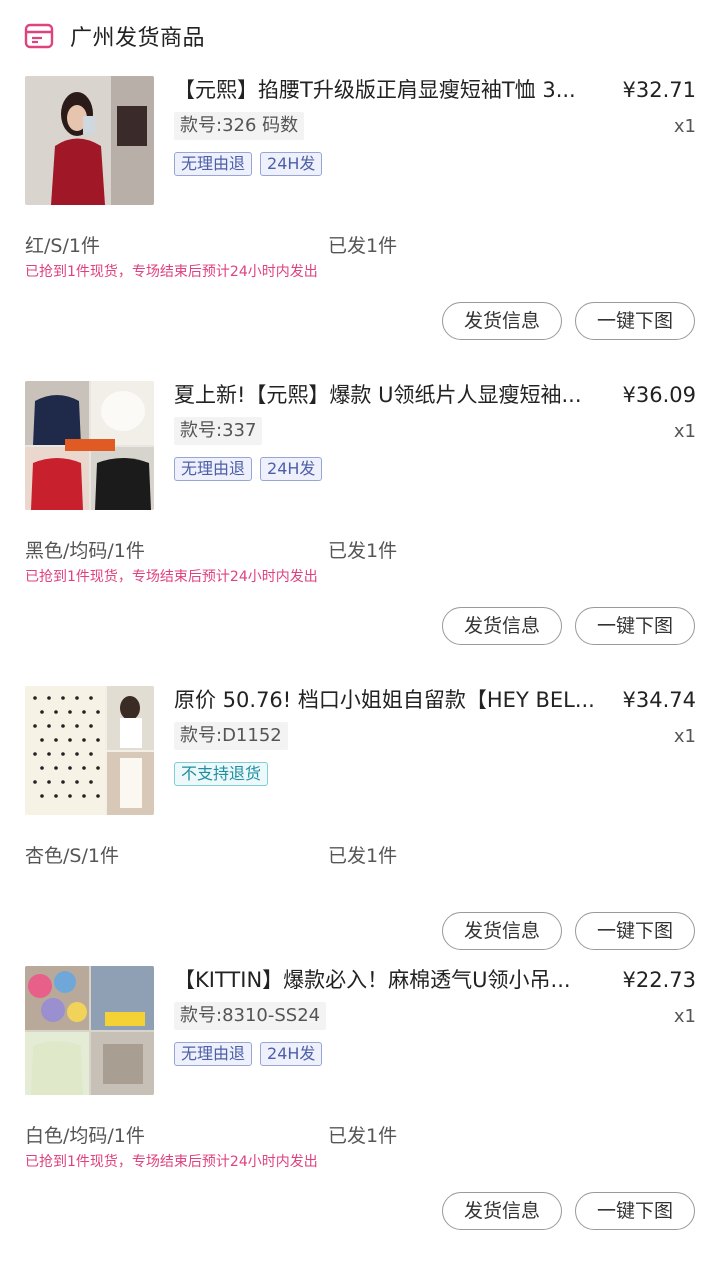 This screenshot has height=1262, width=720. Describe the element at coordinates (659, 395) in the screenshot. I see `product-price: ¥36.09` at that location.